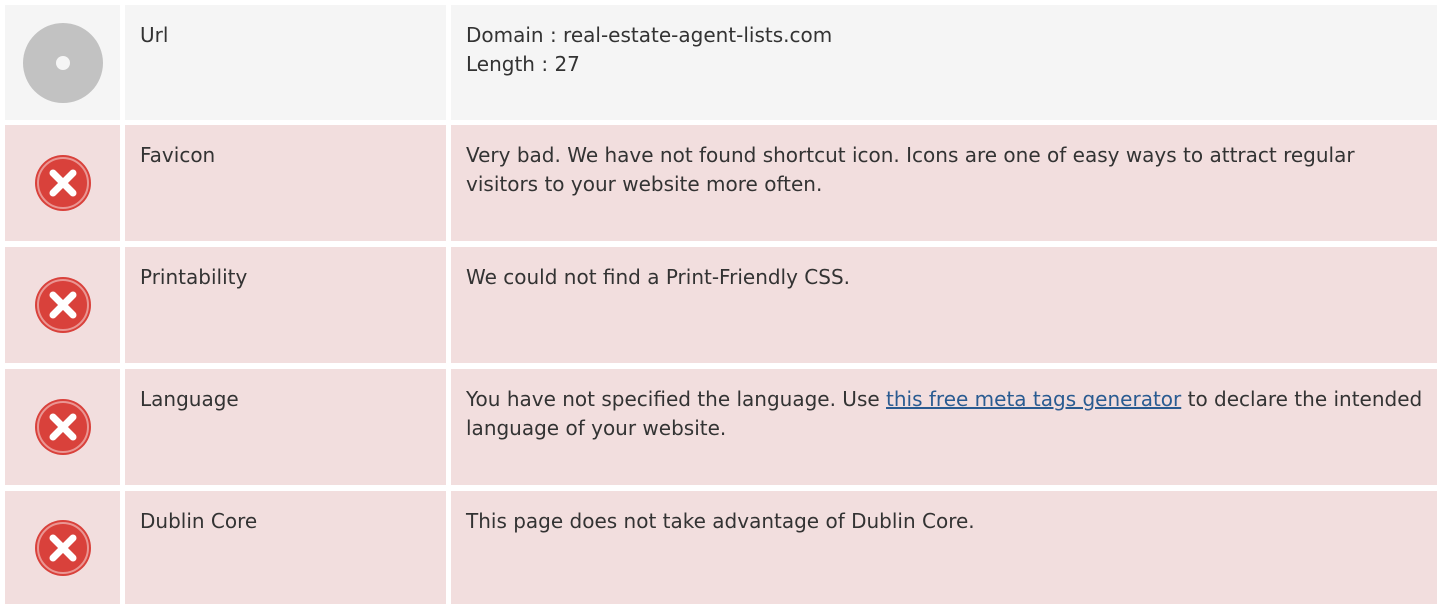 The image size is (1442, 604). Describe the element at coordinates (944, 305) in the screenshot. I see `printability-description: We could not find a Print-Friendly CSS.` at that location.